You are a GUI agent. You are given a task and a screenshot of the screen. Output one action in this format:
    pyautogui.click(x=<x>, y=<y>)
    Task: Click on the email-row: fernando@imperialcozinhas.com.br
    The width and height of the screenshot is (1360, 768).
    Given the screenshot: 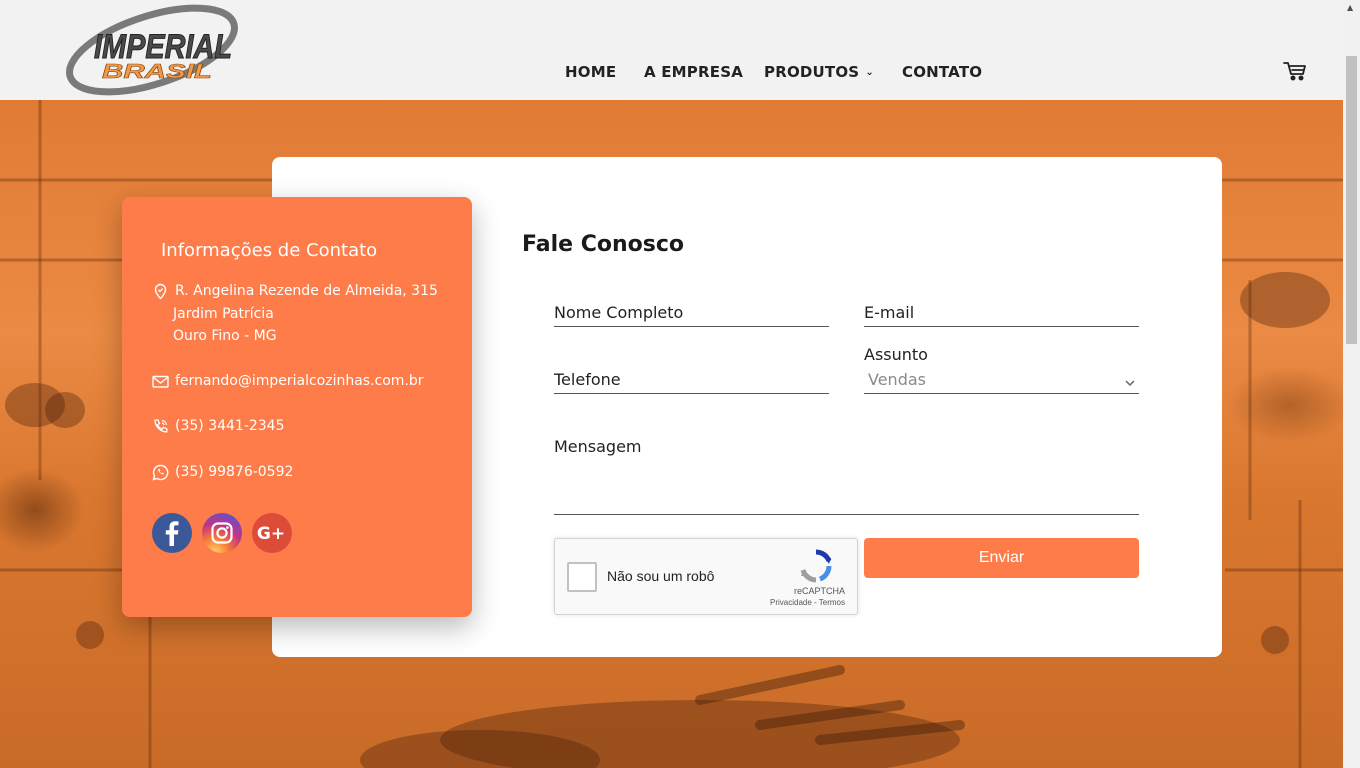 What is the action you would take?
    pyautogui.click(x=288, y=381)
    